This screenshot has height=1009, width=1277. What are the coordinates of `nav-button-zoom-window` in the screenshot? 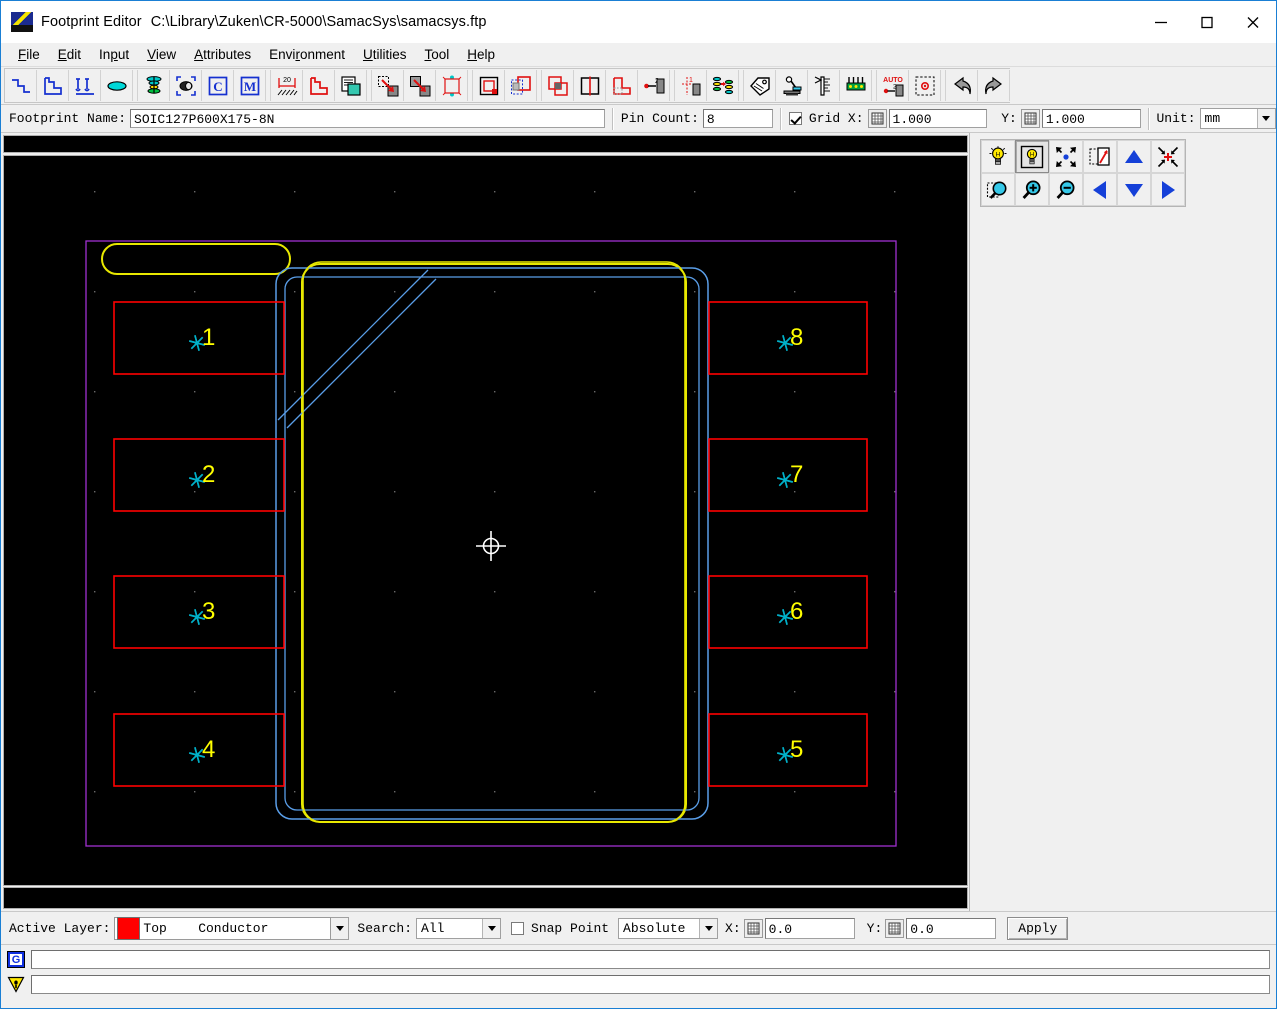 It's located at (998, 189).